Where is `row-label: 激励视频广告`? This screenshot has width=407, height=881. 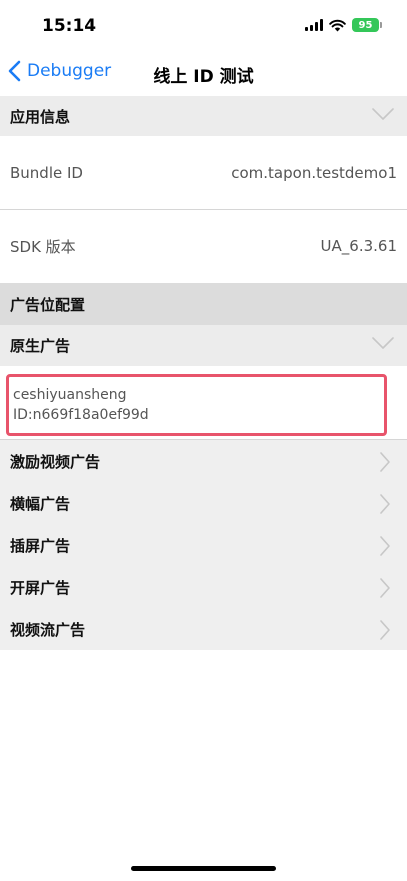 row-label: 激励视频广告 is located at coordinates (55, 461).